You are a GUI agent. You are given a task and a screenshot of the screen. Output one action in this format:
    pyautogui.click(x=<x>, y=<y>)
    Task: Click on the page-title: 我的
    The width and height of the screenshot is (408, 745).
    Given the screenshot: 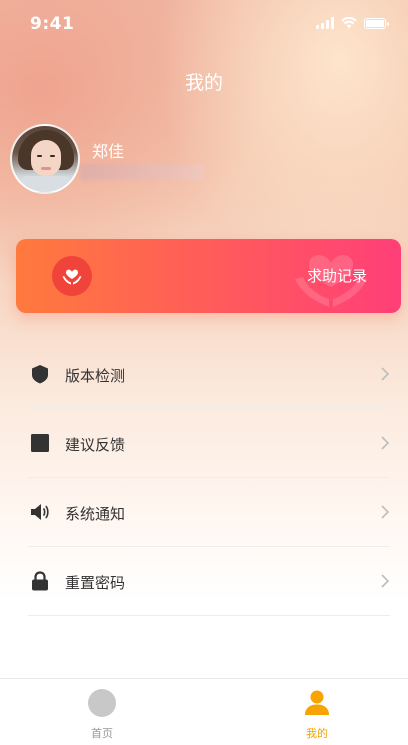 What is the action you would take?
    pyautogui.click(x=203, y=83)
    